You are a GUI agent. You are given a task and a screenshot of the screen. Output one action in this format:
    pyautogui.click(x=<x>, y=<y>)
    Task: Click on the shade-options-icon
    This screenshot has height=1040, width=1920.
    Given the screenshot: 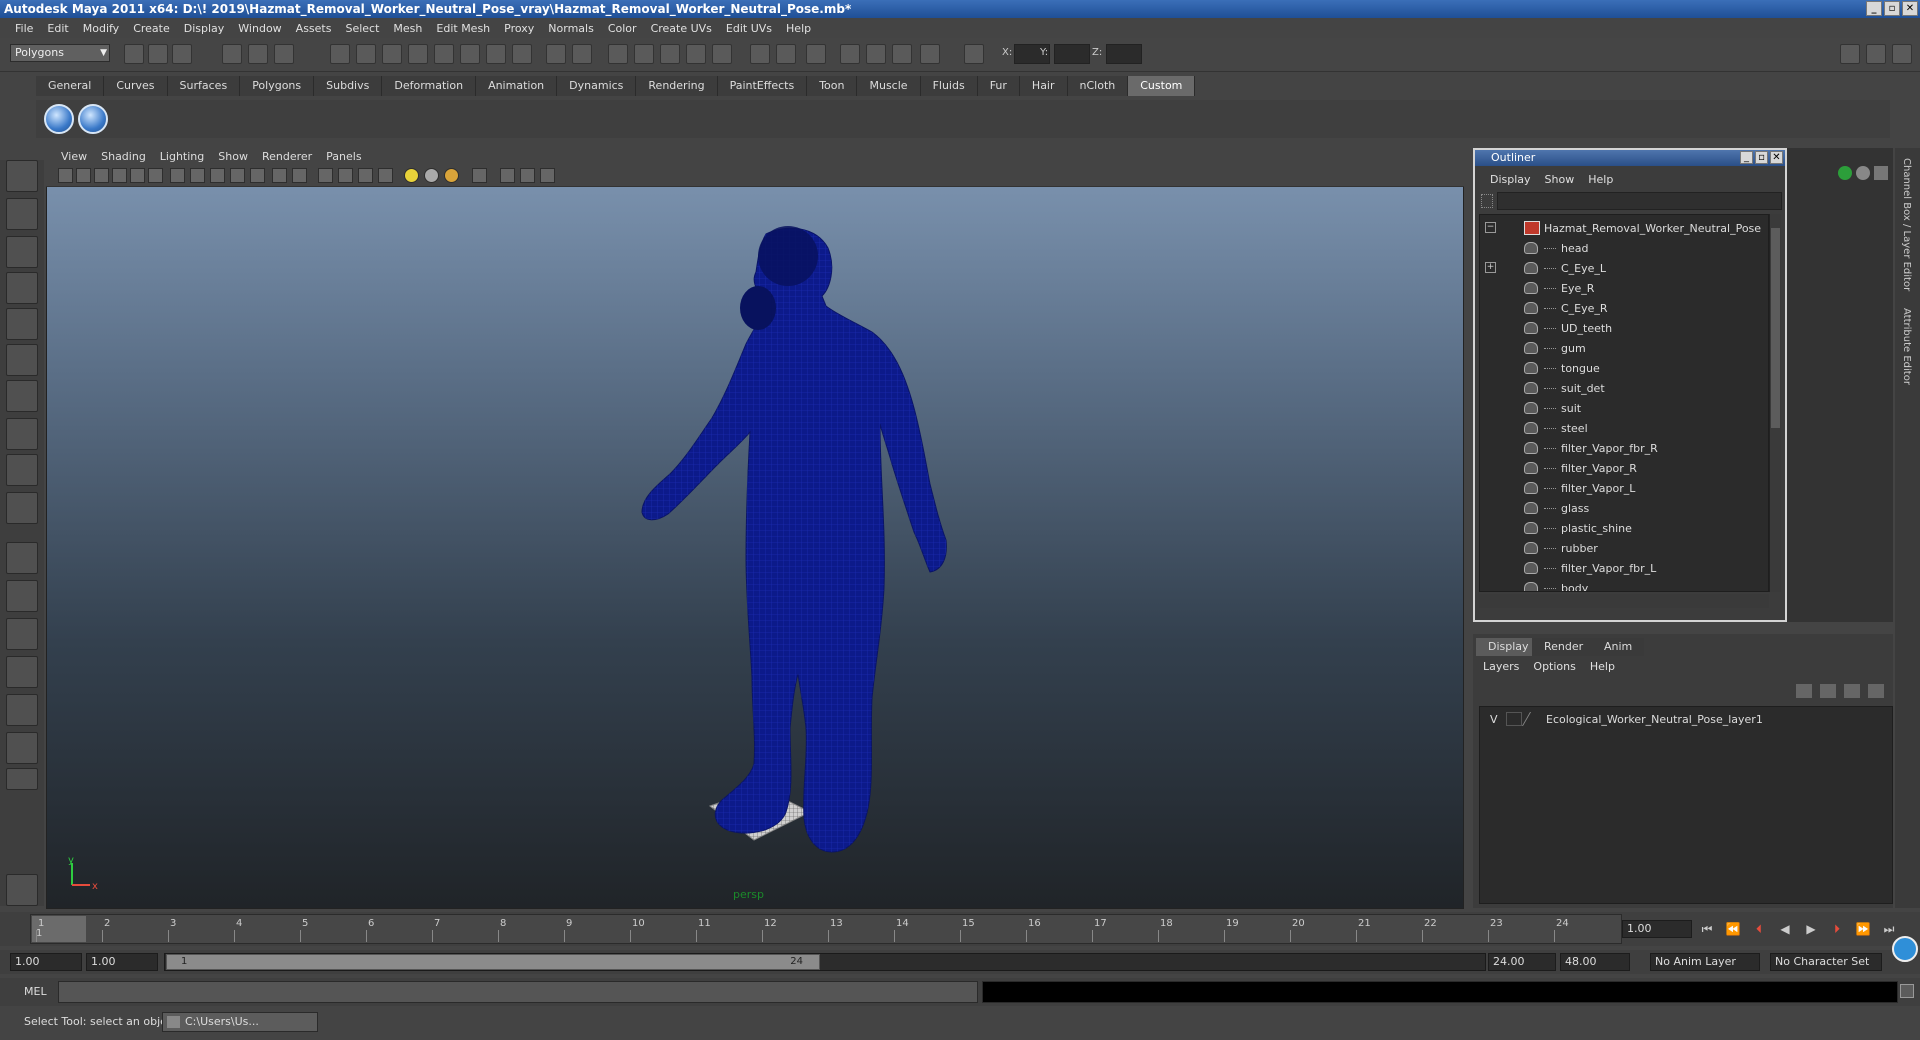 What is the action you would take?
    pyautogui.click(x=325, y=175)
    